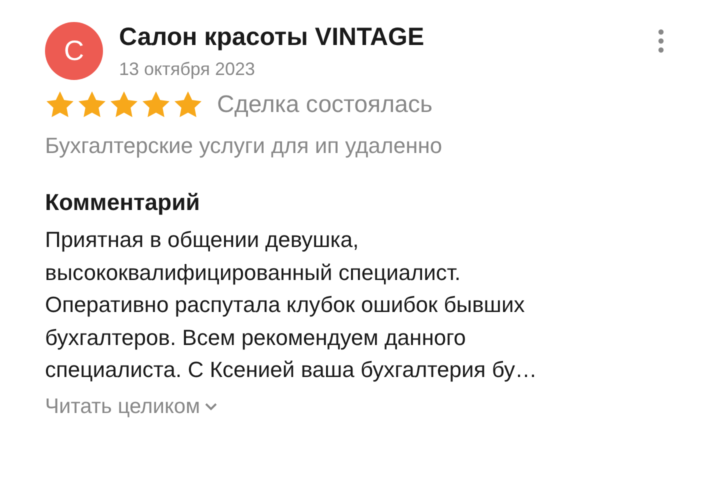  I want to click on avatar: С, so click(74, 51).